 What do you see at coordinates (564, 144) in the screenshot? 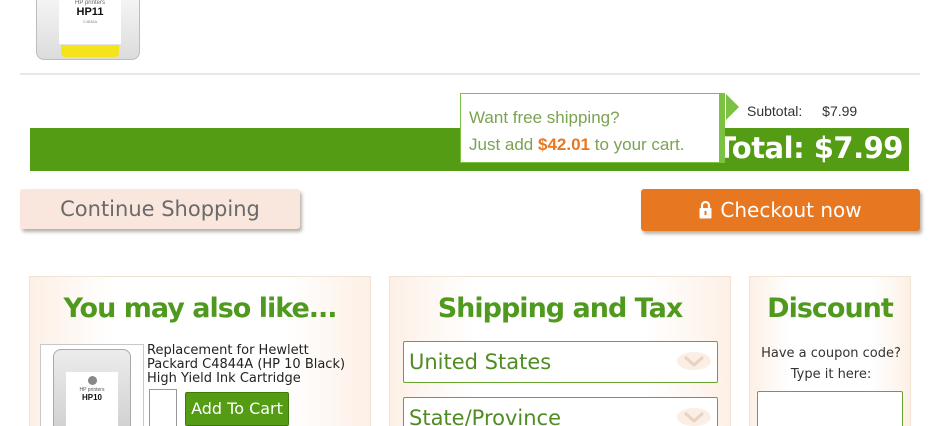
I see `free-shipping-amount: $42.01` at bounding box center [564, 144].